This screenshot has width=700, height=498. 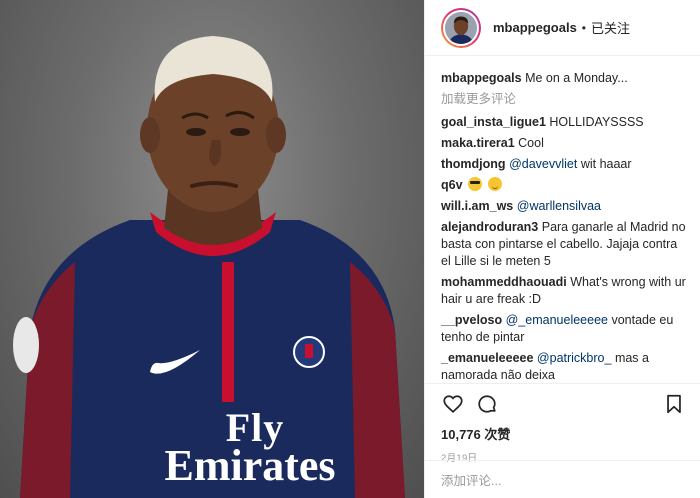 What do you see at coordinates (250, 465) in the screenshot?
I see `sponsor-text-emirates: Emirates` at bounding box center [250, 465].